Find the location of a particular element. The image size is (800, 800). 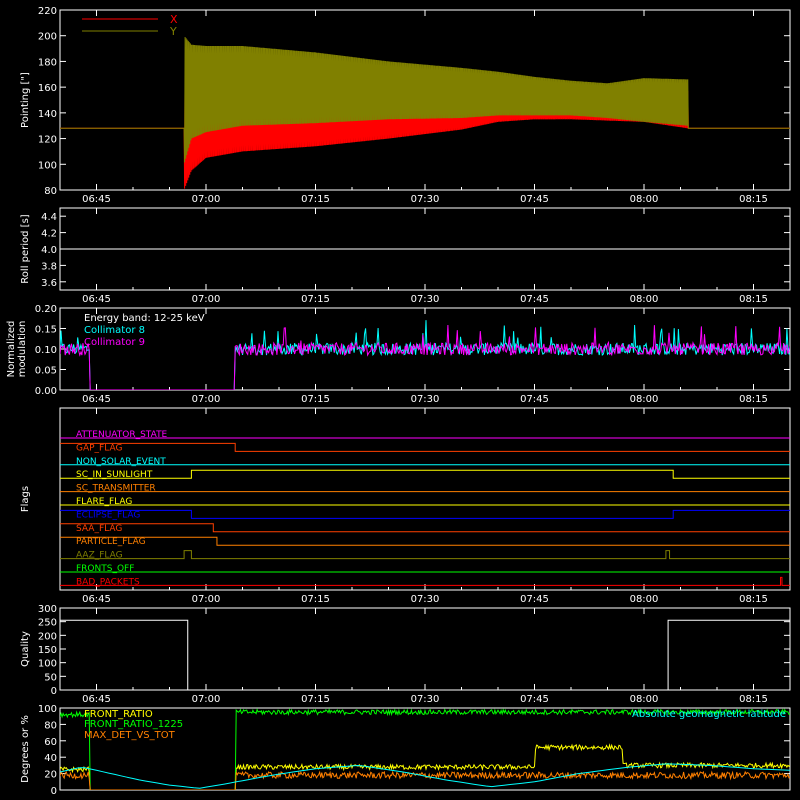

flag-label-ECLIPSE_FLAG: ECLIPSE_FLAG is located at coordinates (108, 515).